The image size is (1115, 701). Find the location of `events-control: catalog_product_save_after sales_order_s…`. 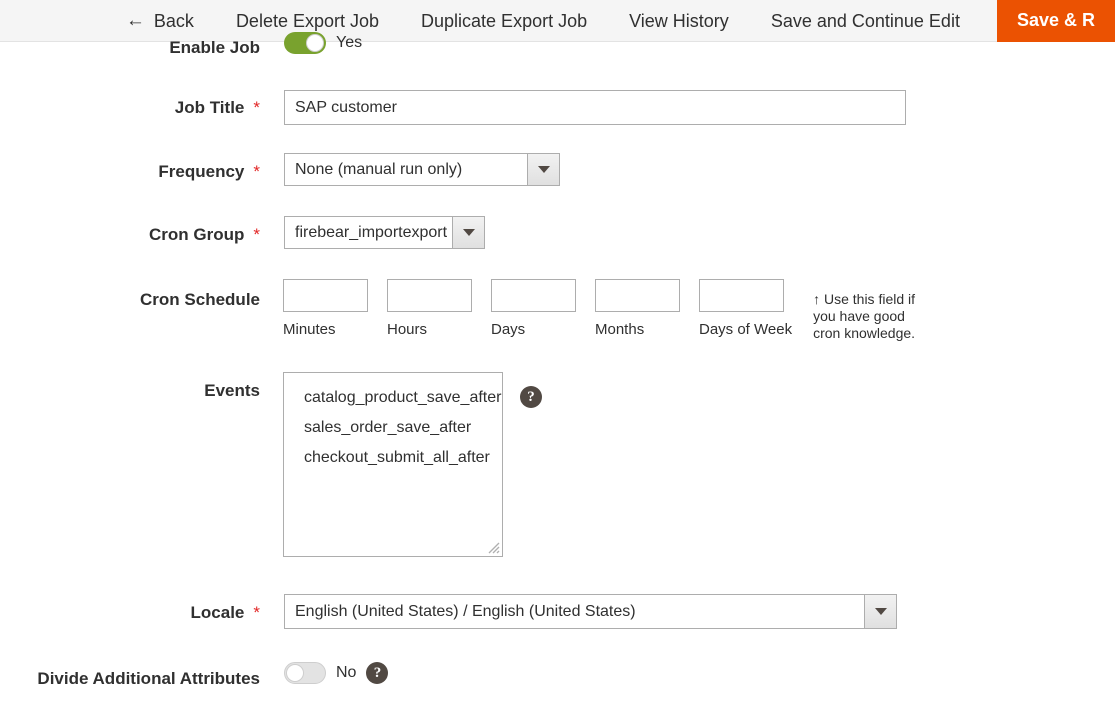

events-control: catalog_product_save_after sales_order_s… is located at coordinates (412, 464).